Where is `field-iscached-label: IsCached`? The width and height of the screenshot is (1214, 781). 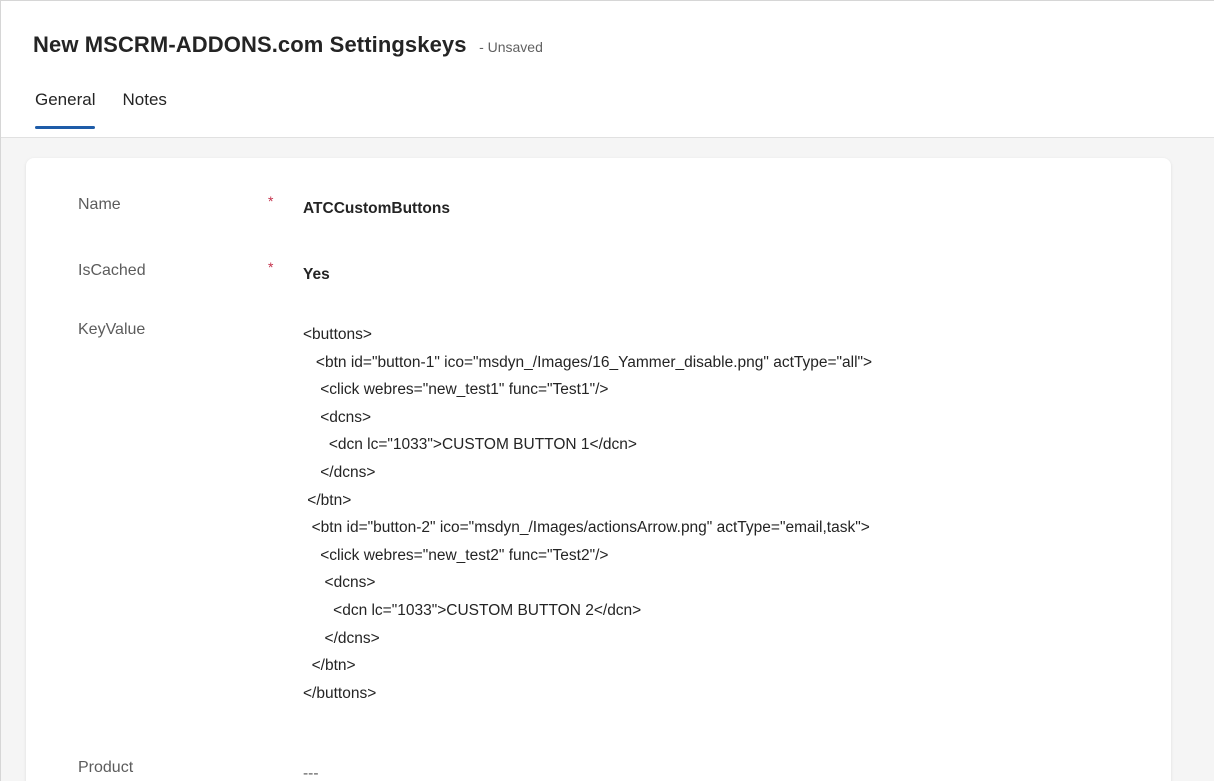 field-iscached-label: IsCached is located at coordinates (112, 270).